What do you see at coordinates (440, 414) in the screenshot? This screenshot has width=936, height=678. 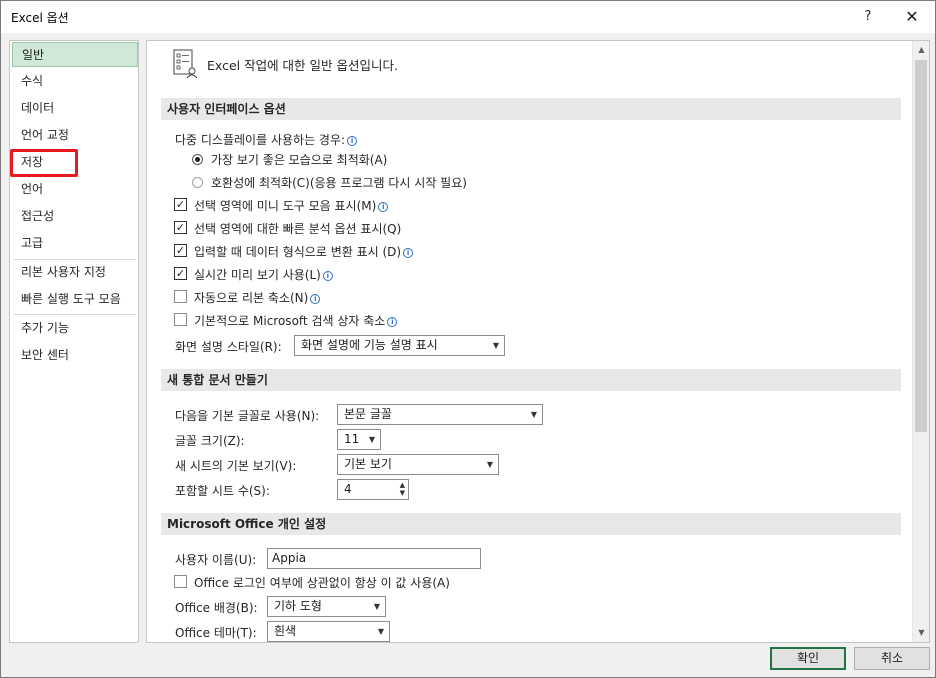 I see `default-font-dropdown: 본문 글꼴 ▼` at bounding box center [440, 414].